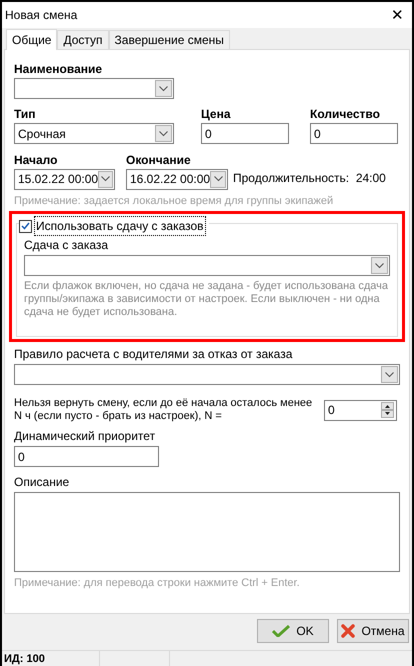 The width and height of the screenshot is (414, 666). What do you see at coordinates (86, 456) in the screenshot?
I see `priority-field: 0` at bounding box center [86, 456].